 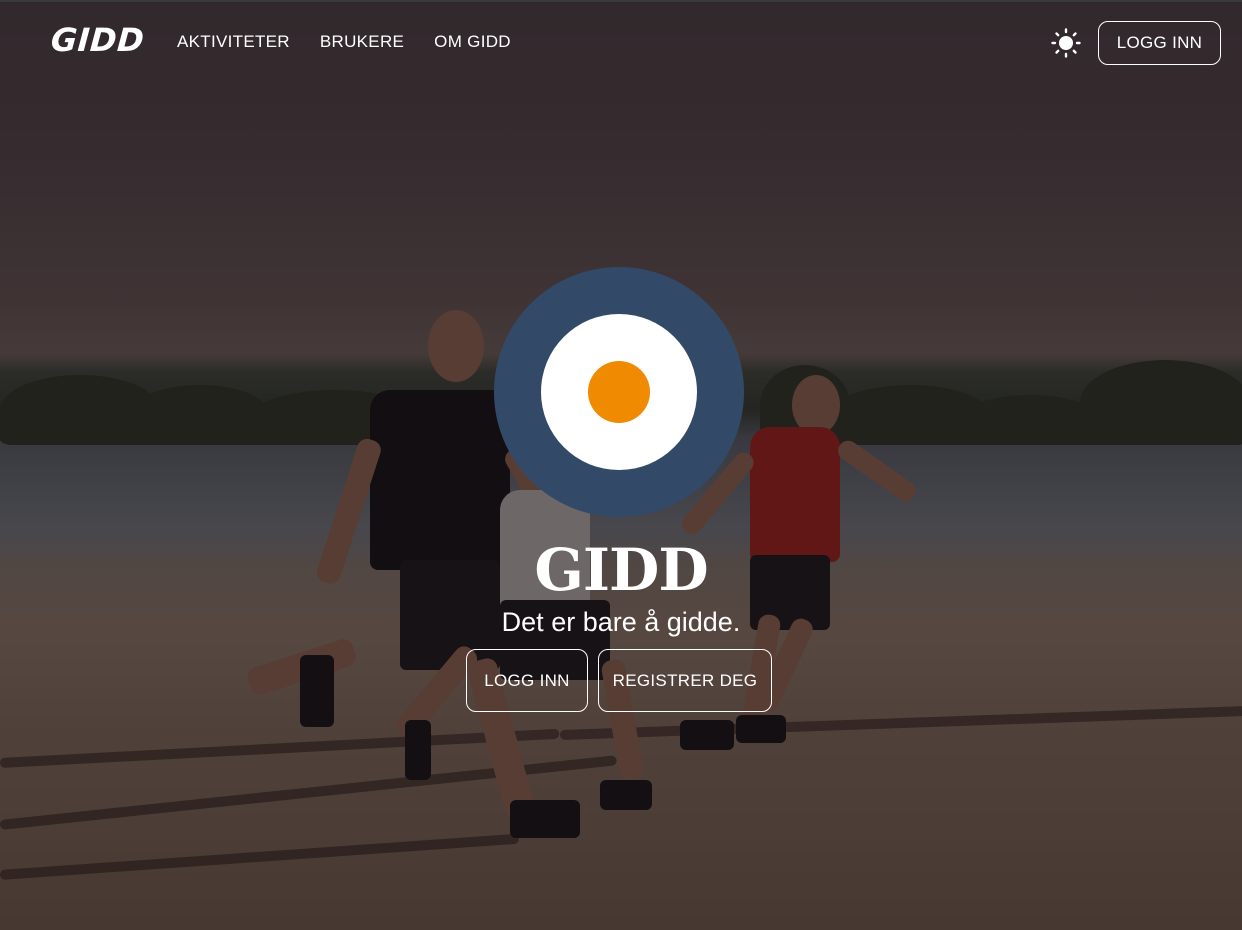 I want to click on hero-title: GIDD, so click(x=621, y=570).